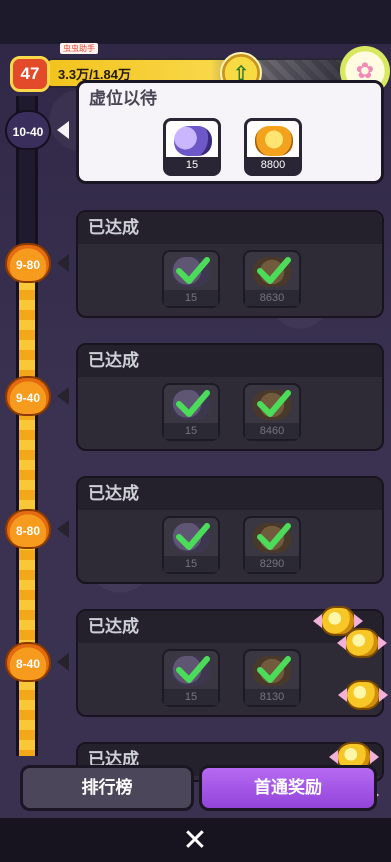  Describe the element at coordinates (230, 397) in the screenshot. I see `reward-card: 已达成 15 8460` at that location.